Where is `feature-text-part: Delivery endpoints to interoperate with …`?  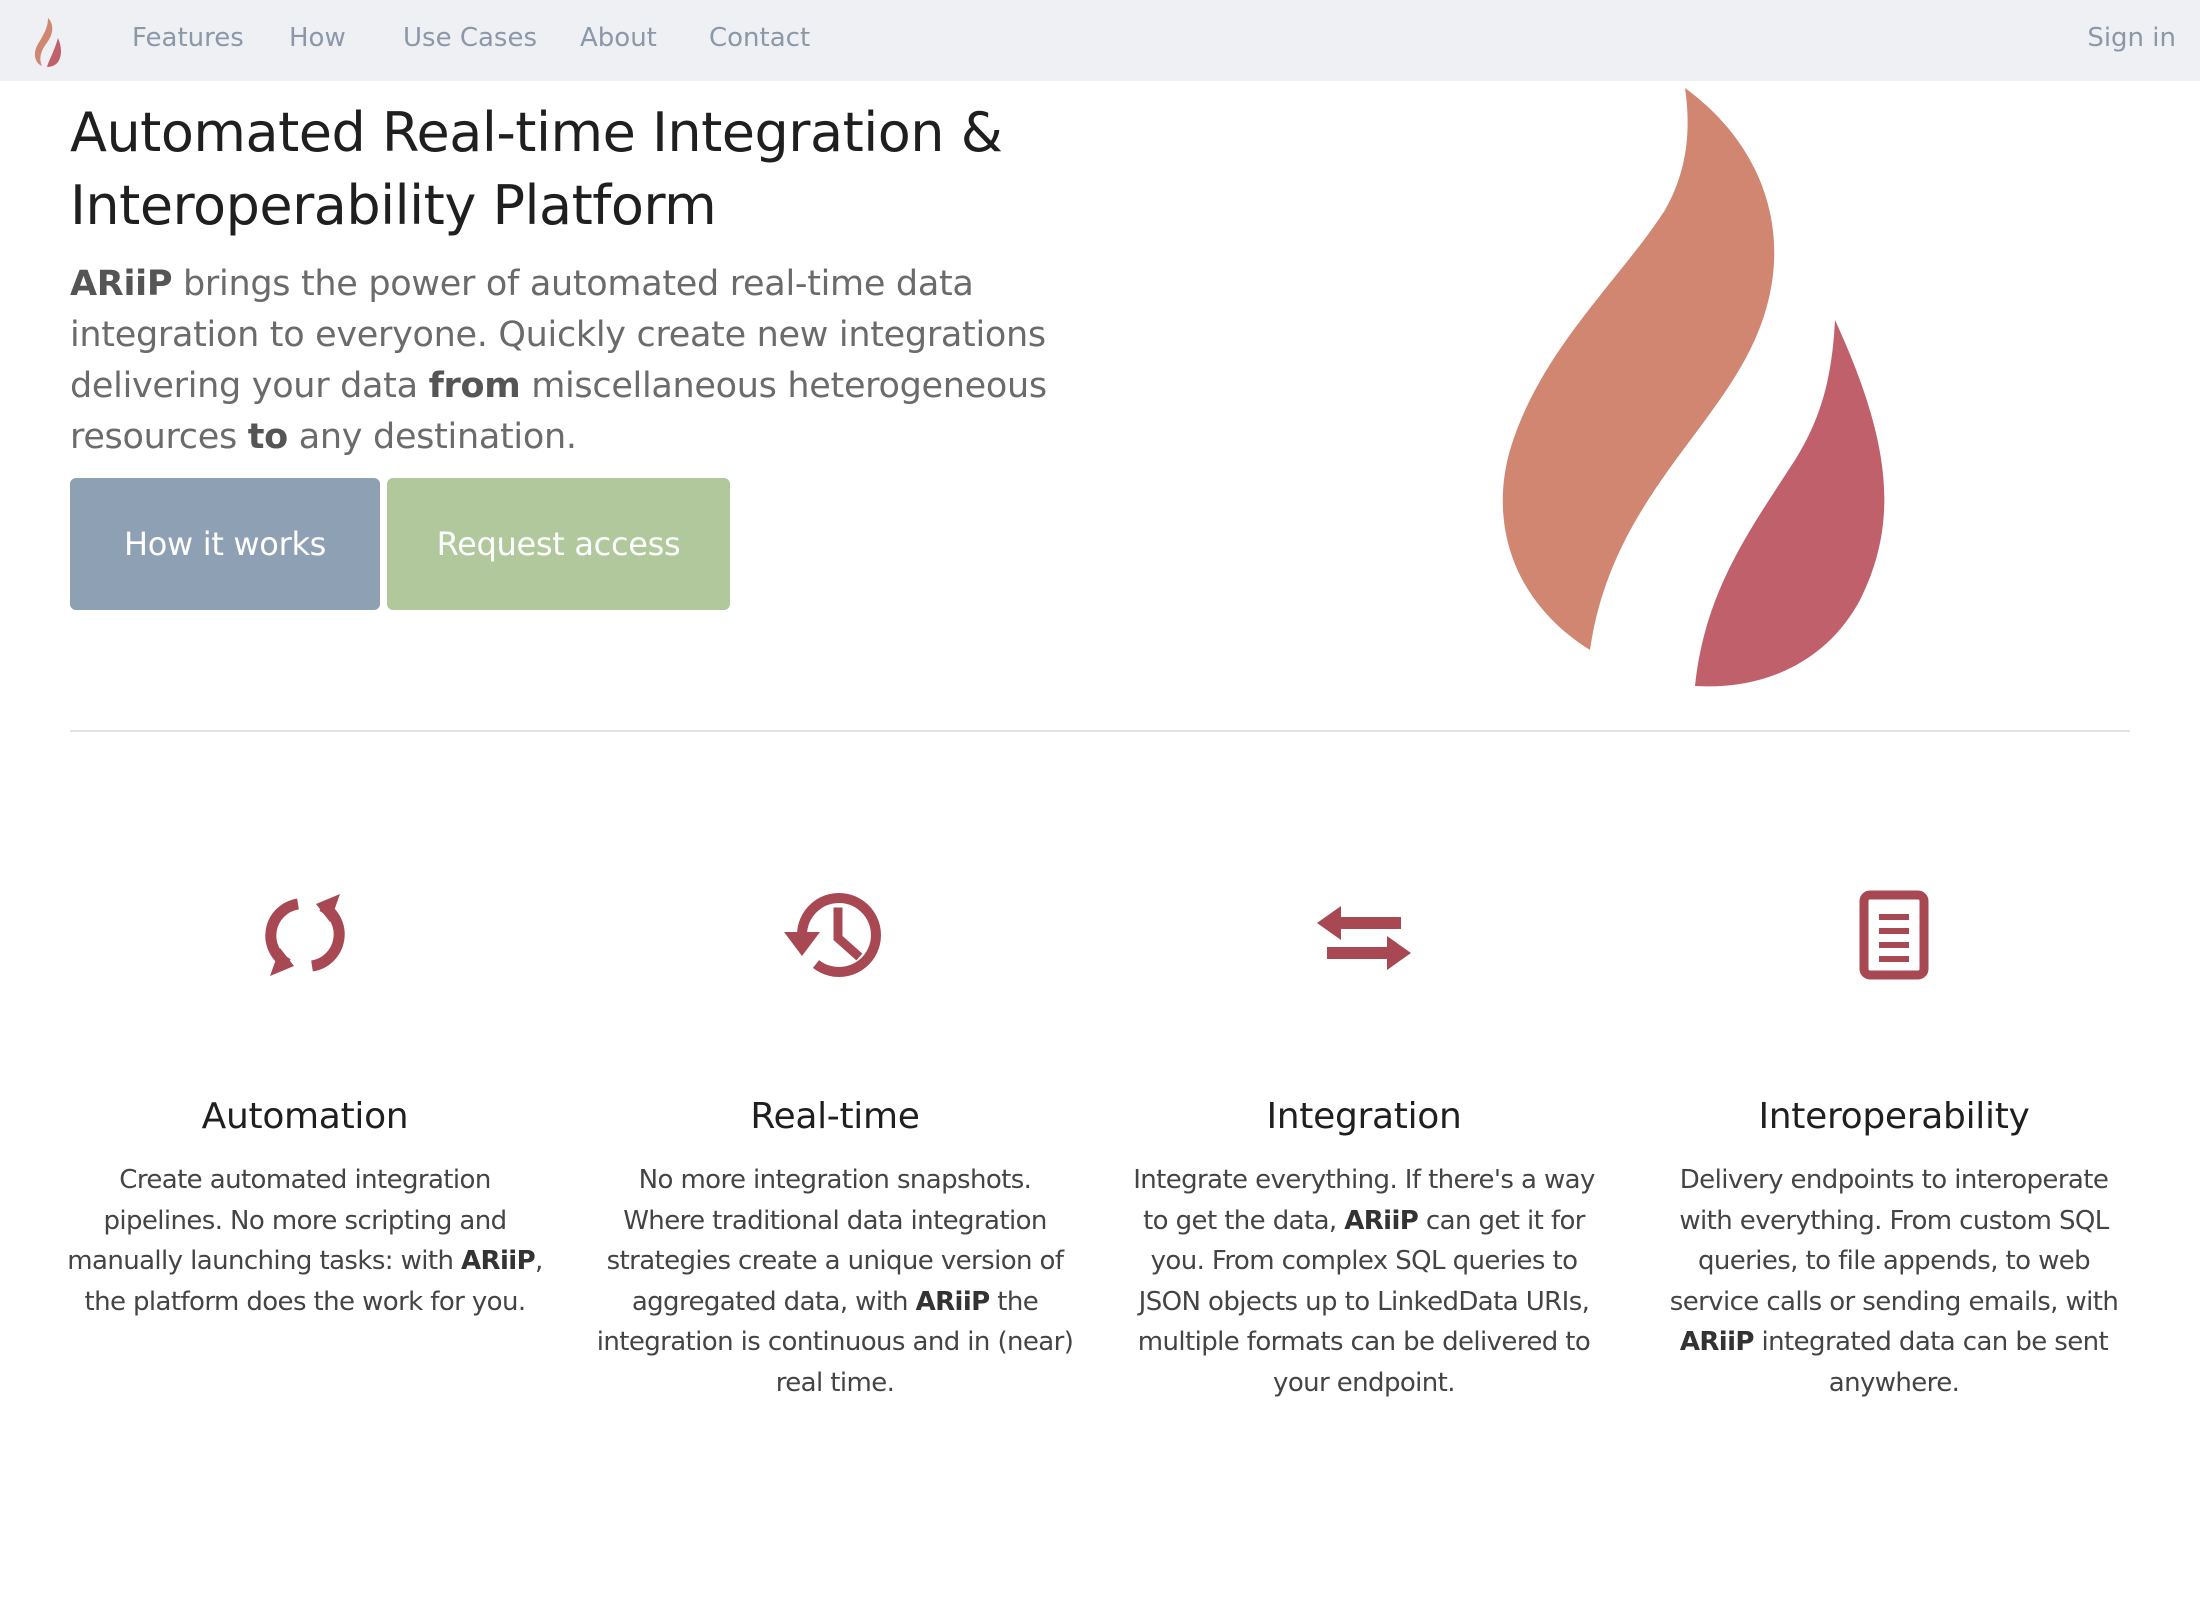 feature-text-part: Delivery endpoints to interoperate with … is located at coordinates (1894, 1241).